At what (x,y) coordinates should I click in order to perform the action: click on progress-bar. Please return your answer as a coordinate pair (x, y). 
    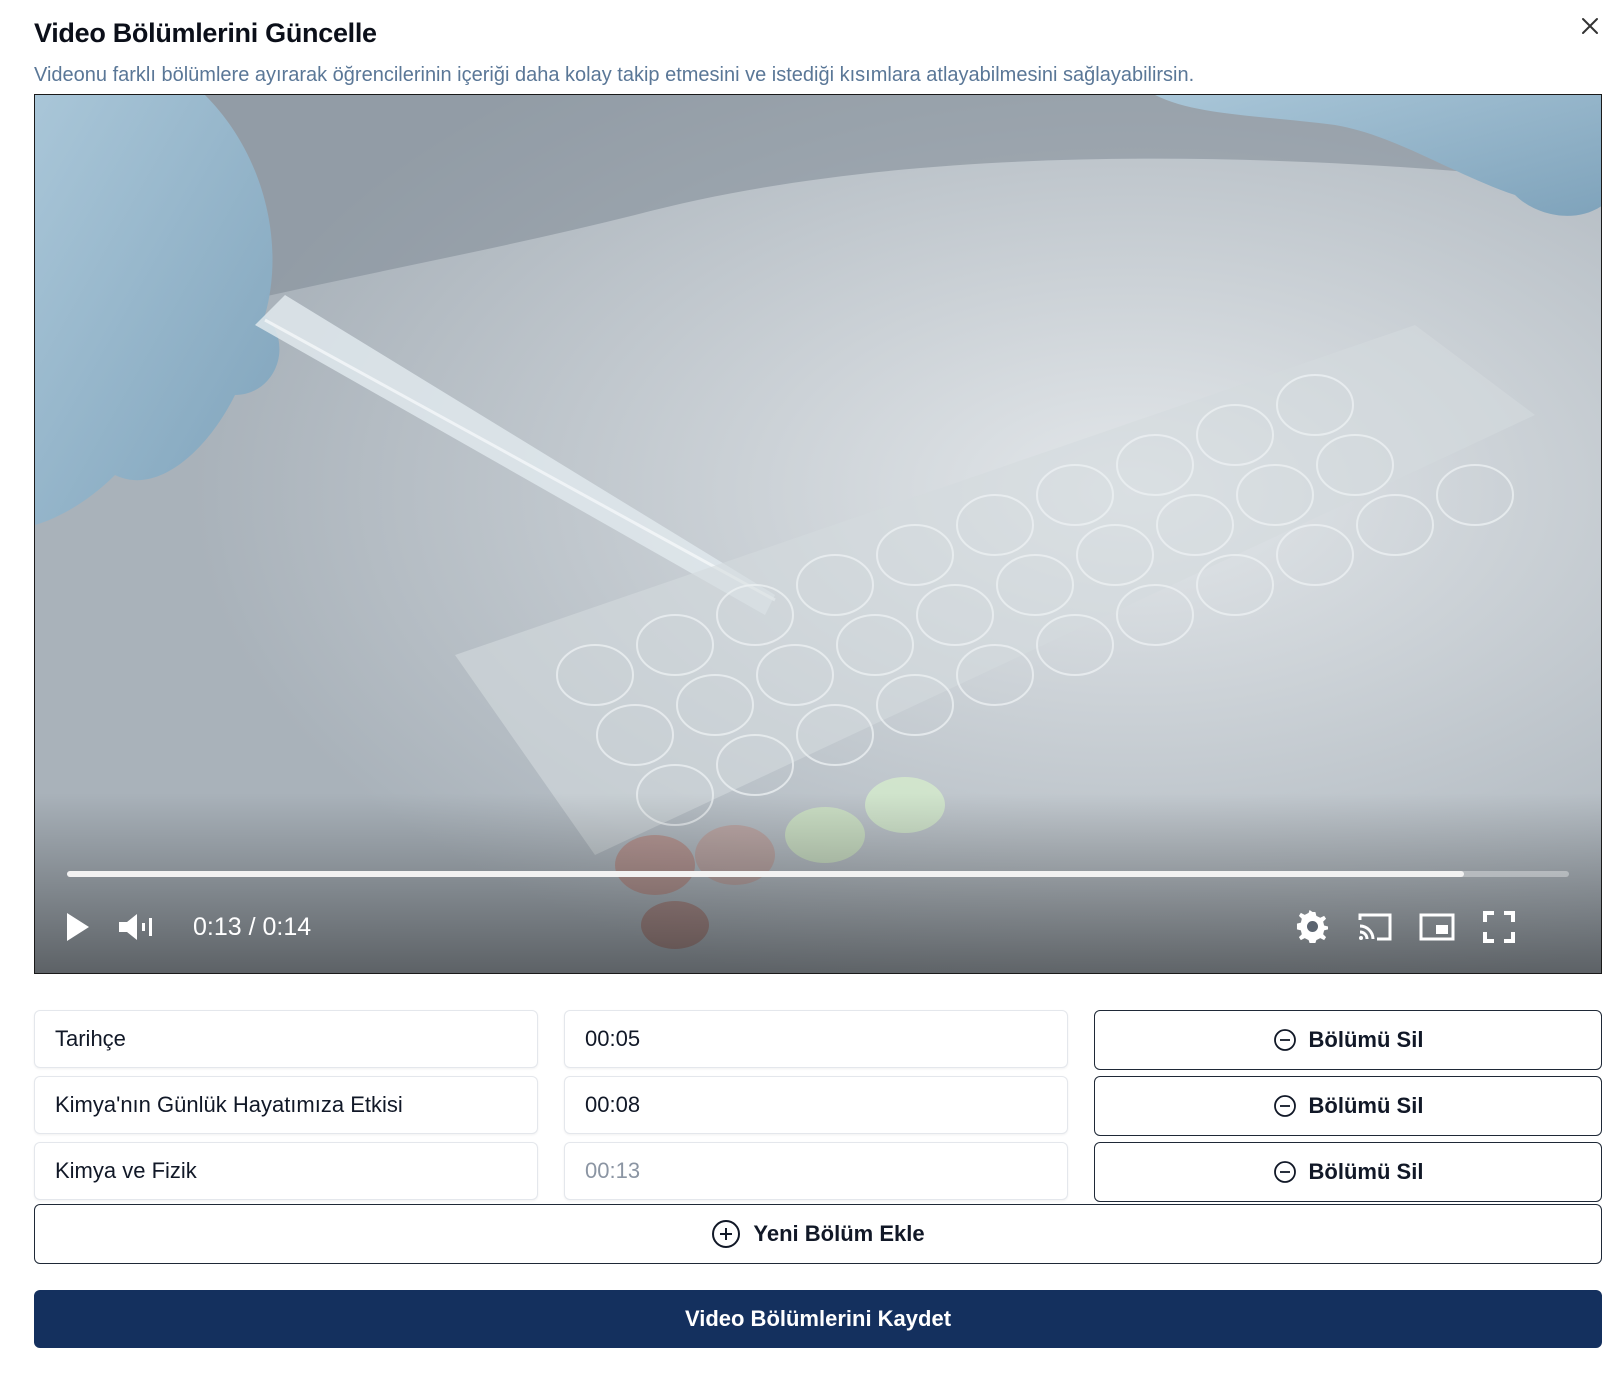
    Looking at the image, I should click on (818, 874).